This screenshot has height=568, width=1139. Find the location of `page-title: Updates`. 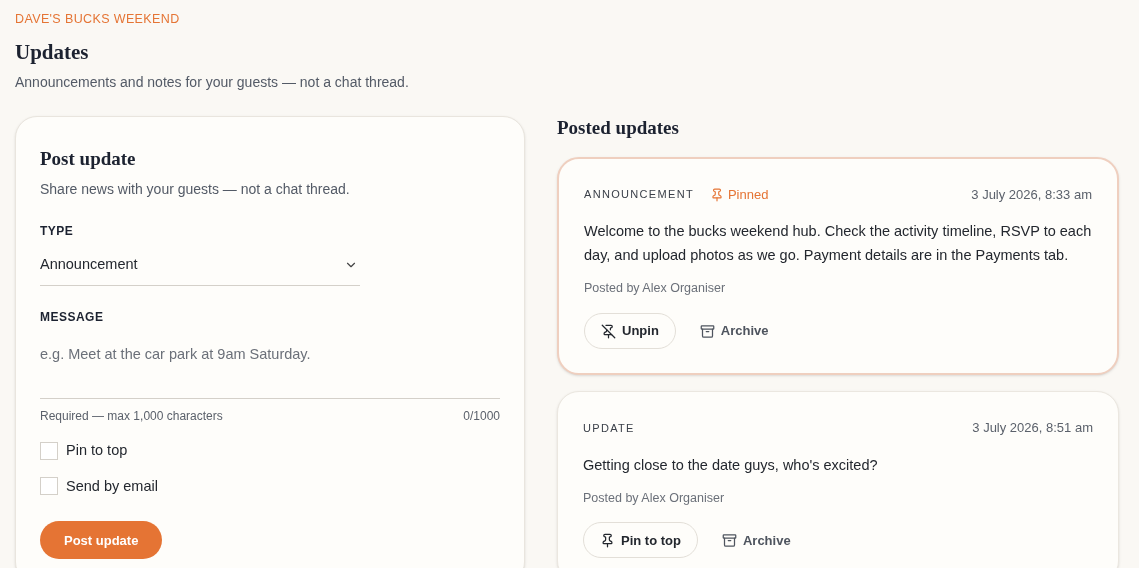

page-title: Updates is located at coordinates (52, 52).